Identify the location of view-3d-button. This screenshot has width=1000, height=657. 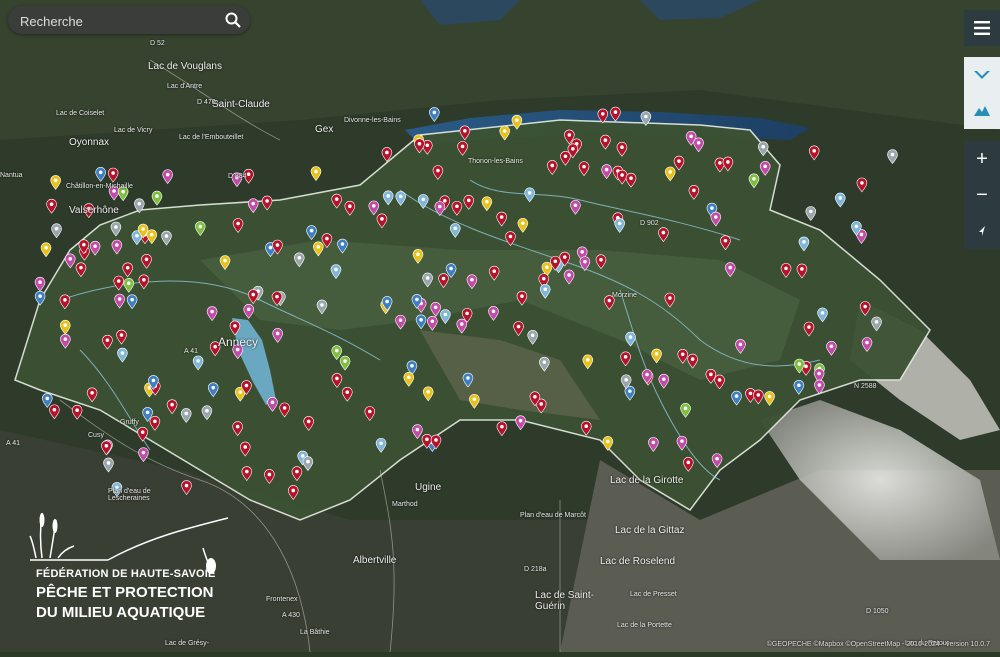
(982, 111).